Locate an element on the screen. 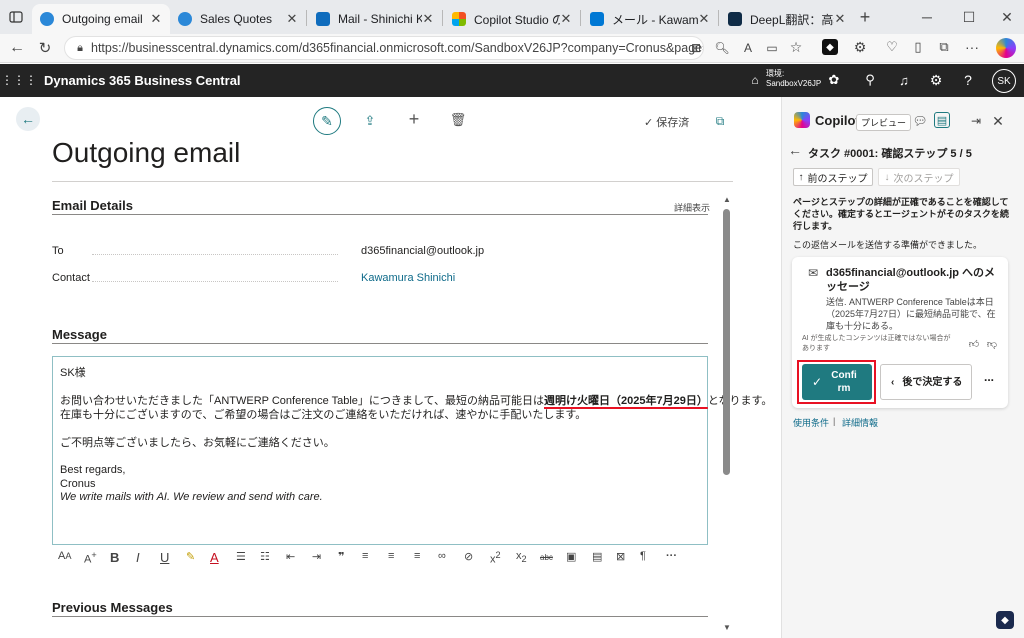 The image size is (1024, 638). lock-icon: 🔒︎ is located at coordinates (80, 48).